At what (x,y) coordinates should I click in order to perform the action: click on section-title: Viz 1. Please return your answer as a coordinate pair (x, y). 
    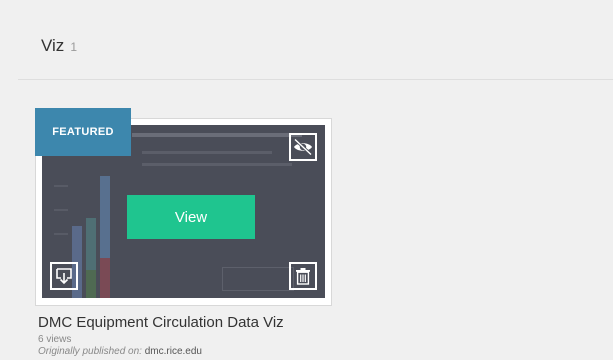
    Looking at the image, I should click on (59, 46).